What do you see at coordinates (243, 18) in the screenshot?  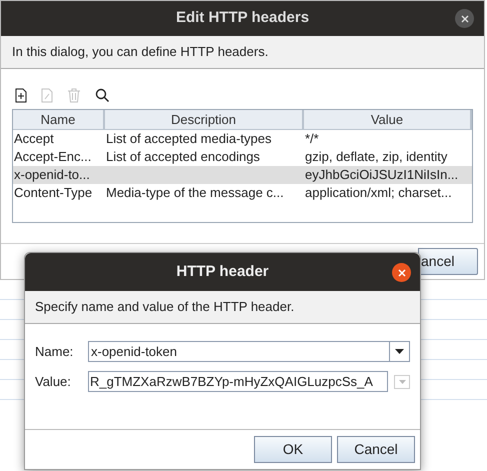 I see `window-title: Edit HTTP headers` at bounding box center [243, 18].